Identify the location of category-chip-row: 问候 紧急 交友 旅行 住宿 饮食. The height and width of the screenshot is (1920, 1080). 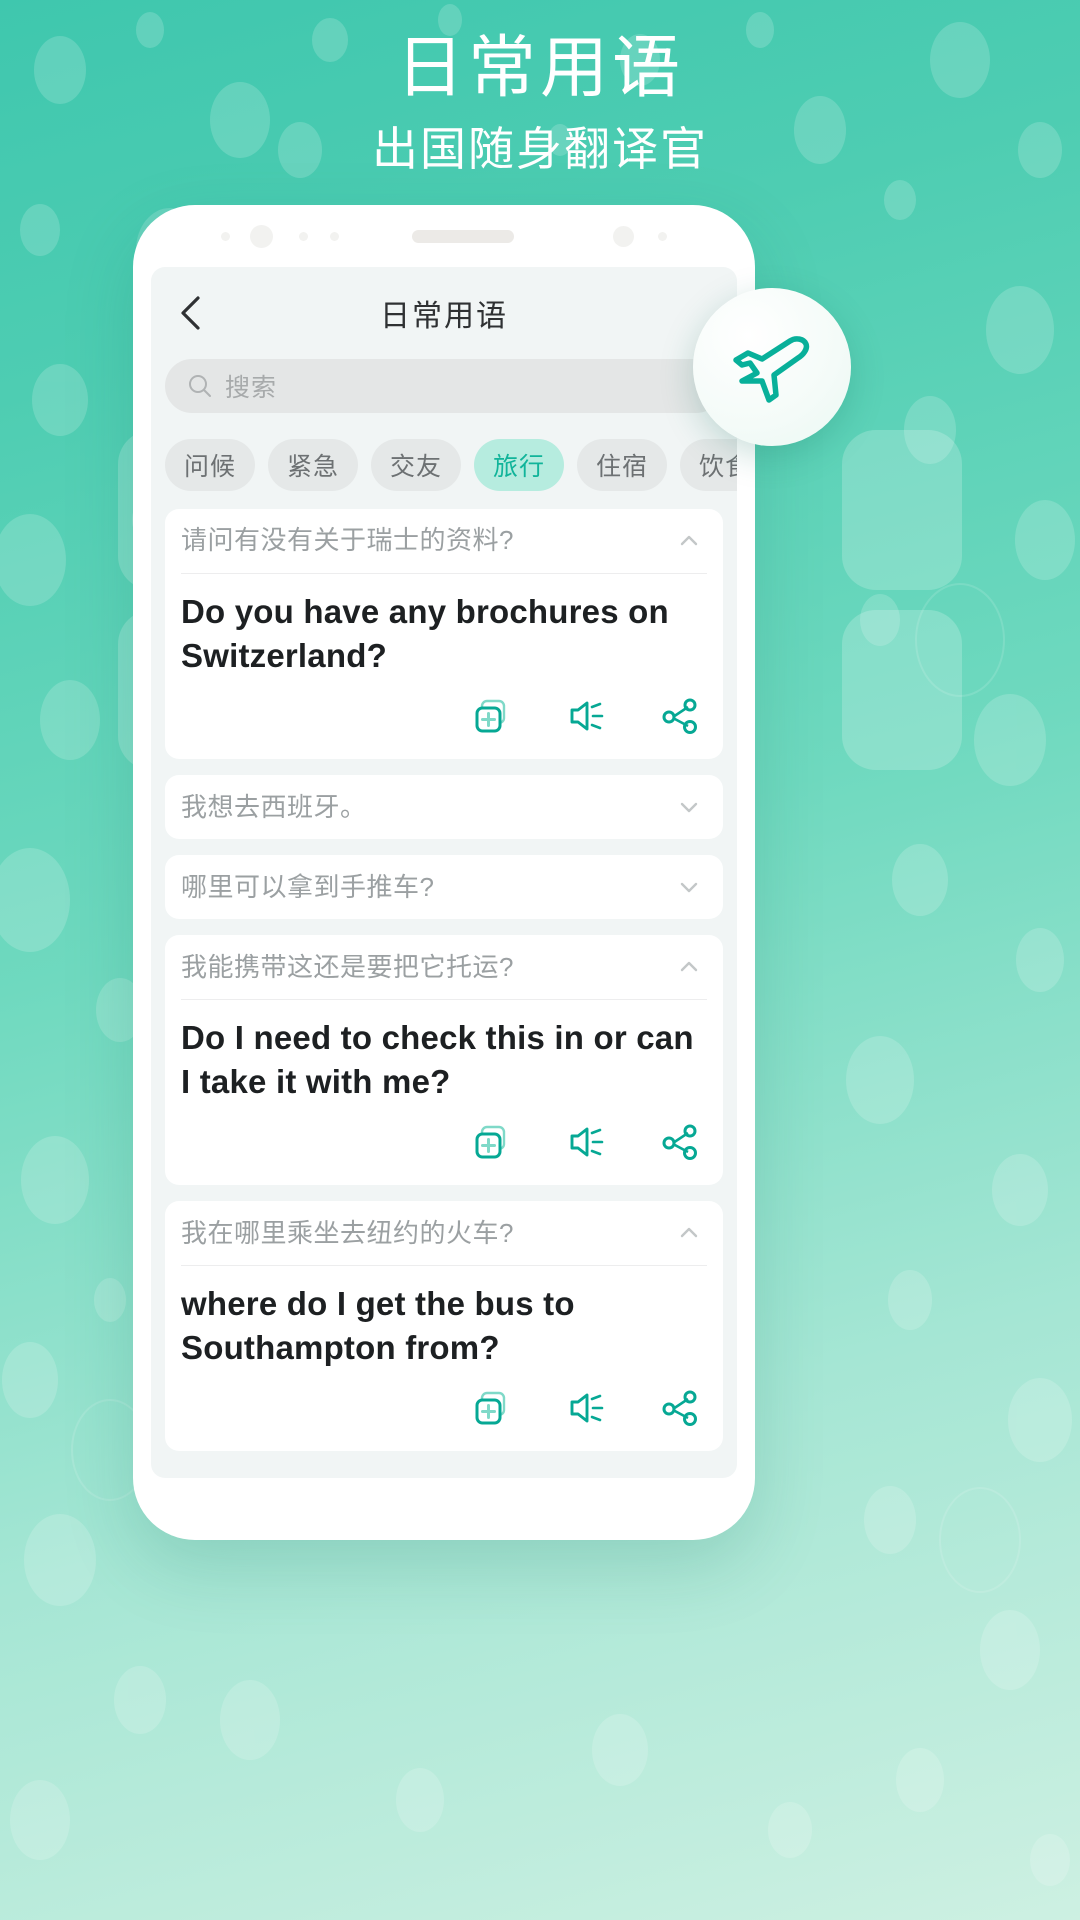
(444, 452).